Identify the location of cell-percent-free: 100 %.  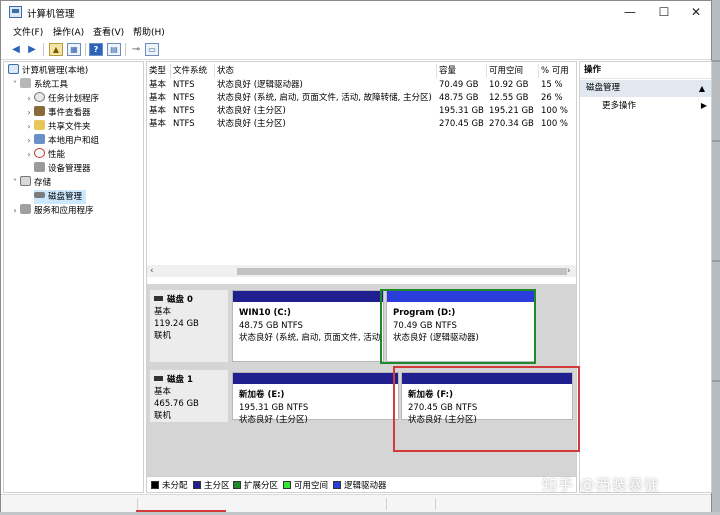
(555, 124).